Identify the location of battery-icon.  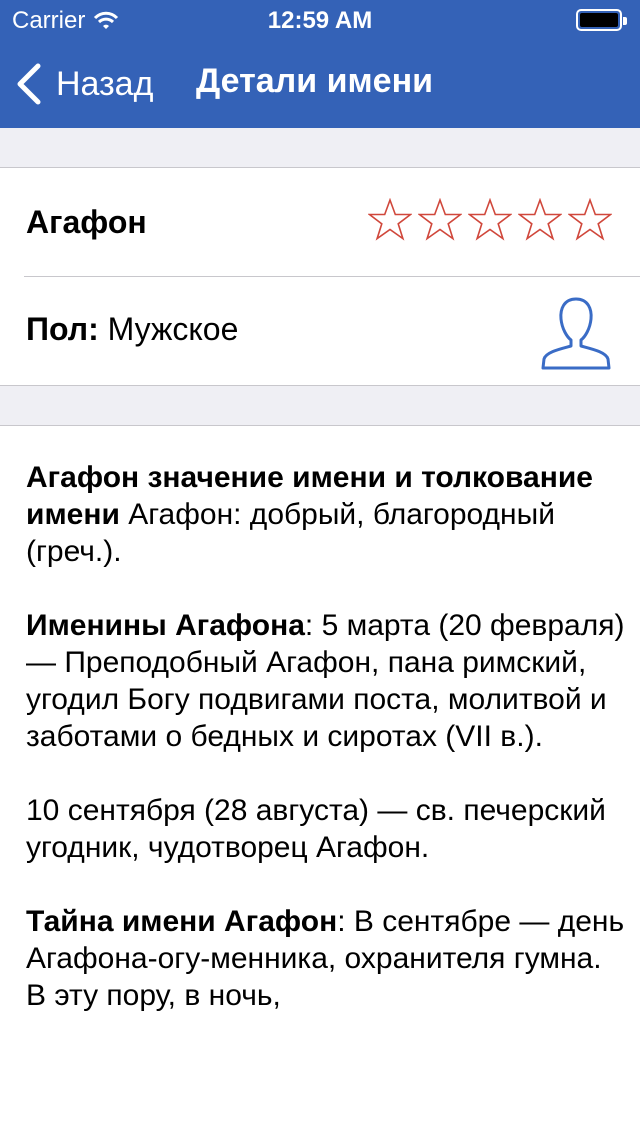
(601, 20).